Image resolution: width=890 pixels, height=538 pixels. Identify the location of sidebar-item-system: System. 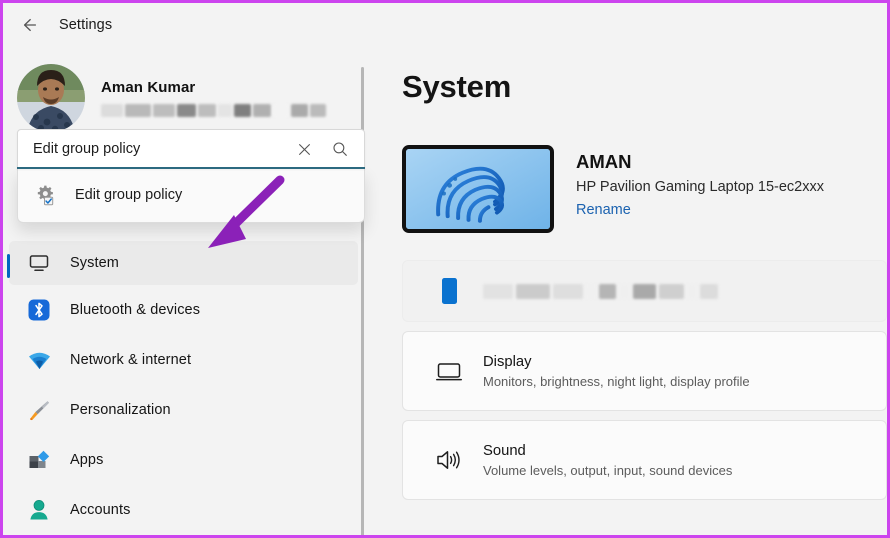
(182, 263).